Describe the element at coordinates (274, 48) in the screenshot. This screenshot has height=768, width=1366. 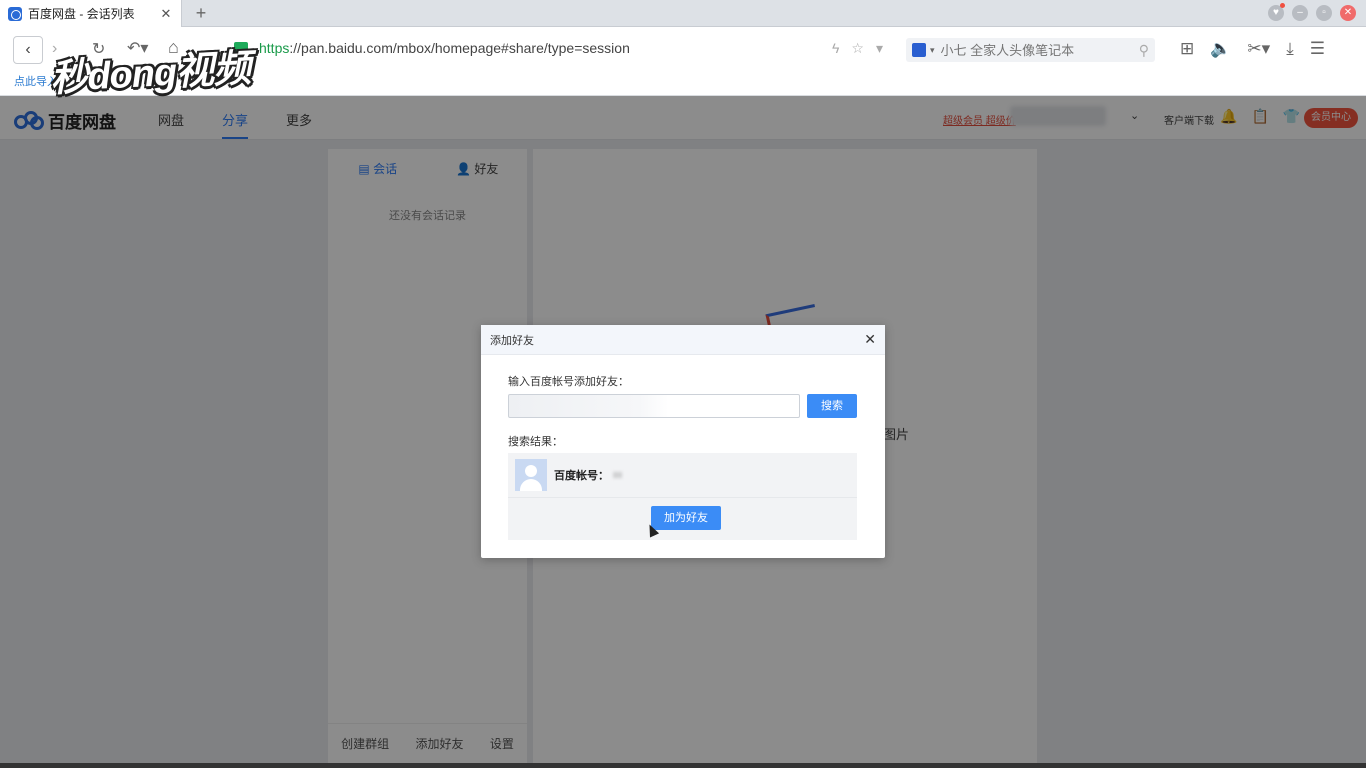
I see `url-scheme: https` at that location.